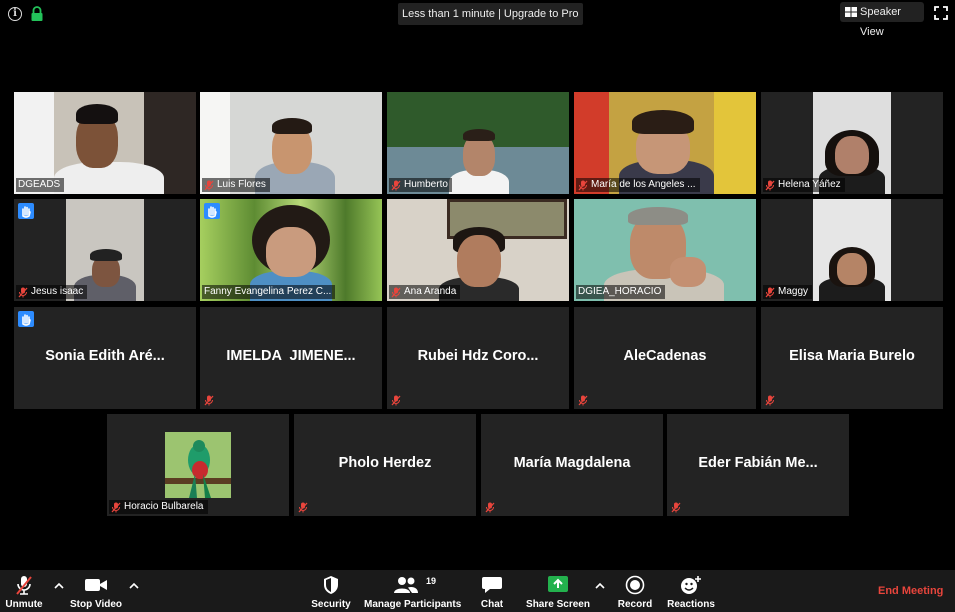 The width and height of the screenshot is (955, 612). Describe the element at coordinates (558, 604) in the screenshot. I see `share-screen-label: Share Screen` at that location.